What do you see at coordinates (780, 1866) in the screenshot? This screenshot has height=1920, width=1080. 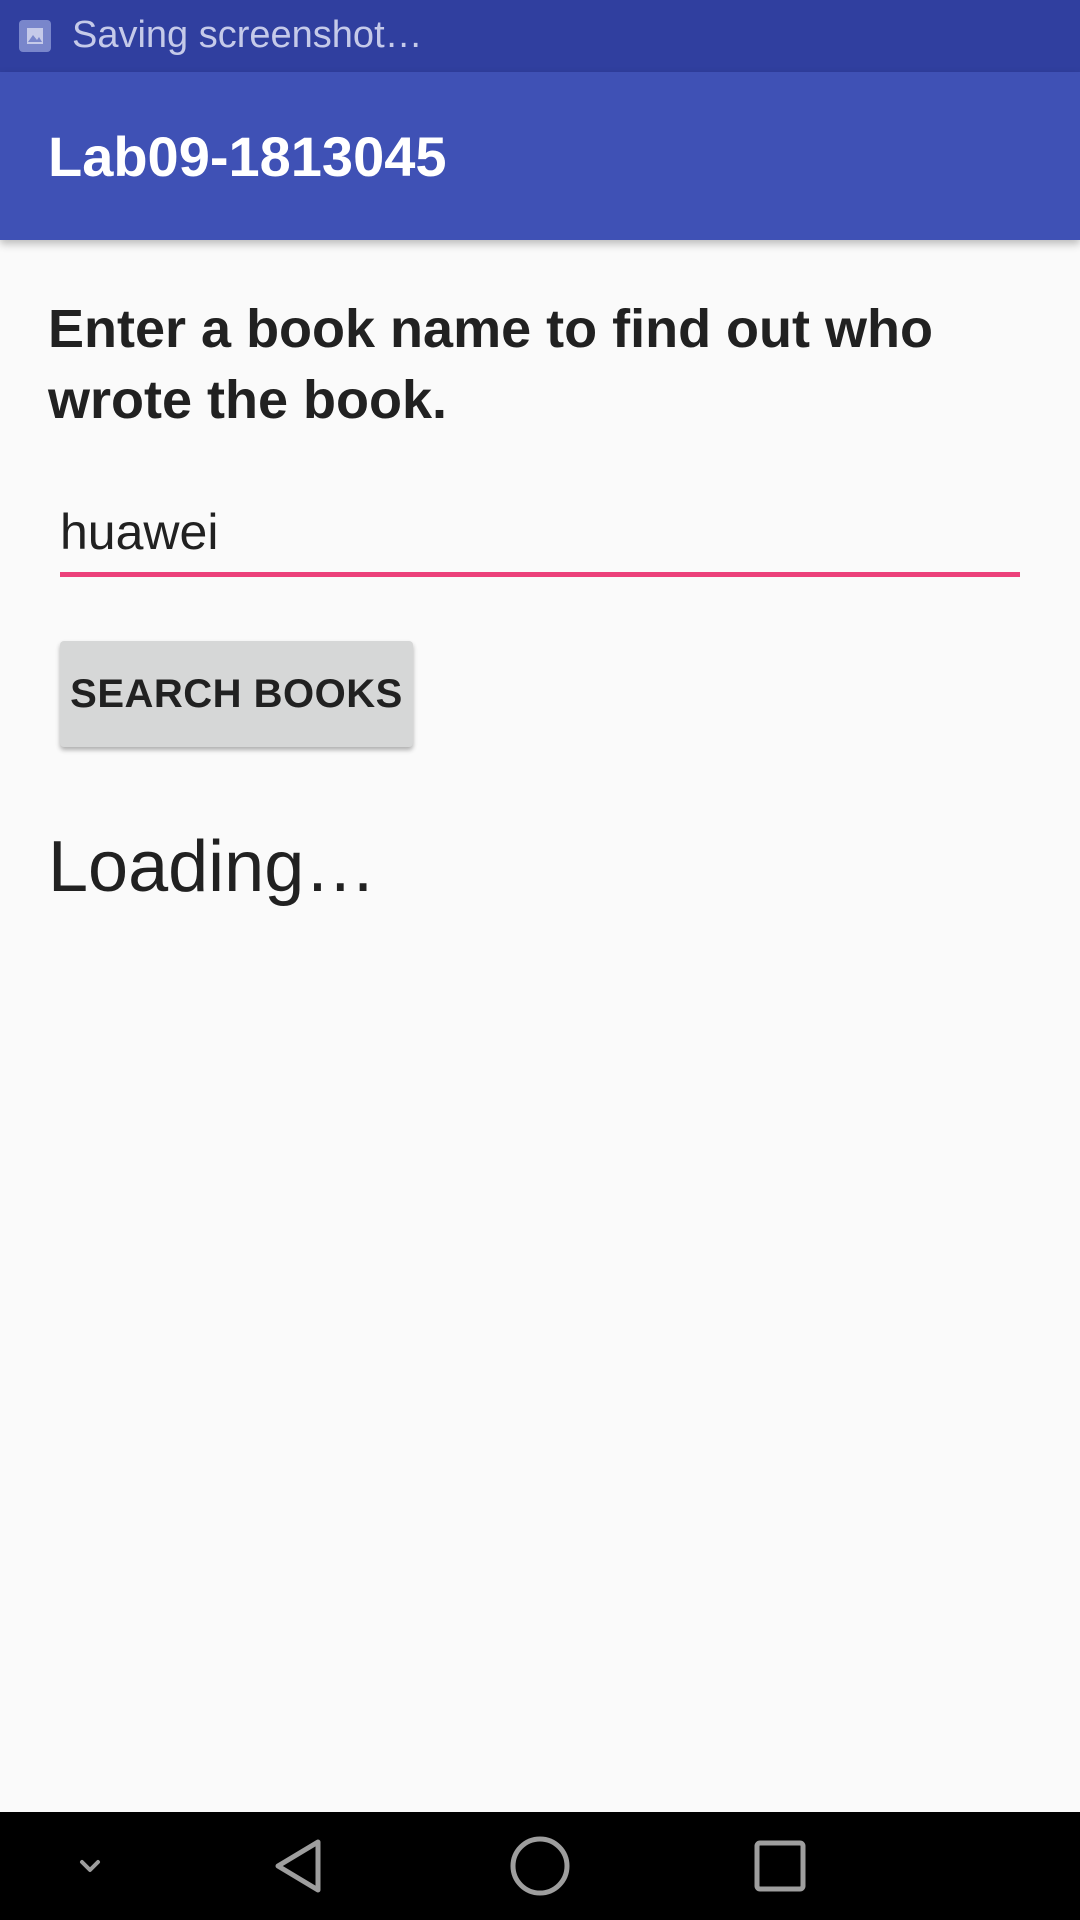 I see `recents-icon` at bounding box center [780, 1866].